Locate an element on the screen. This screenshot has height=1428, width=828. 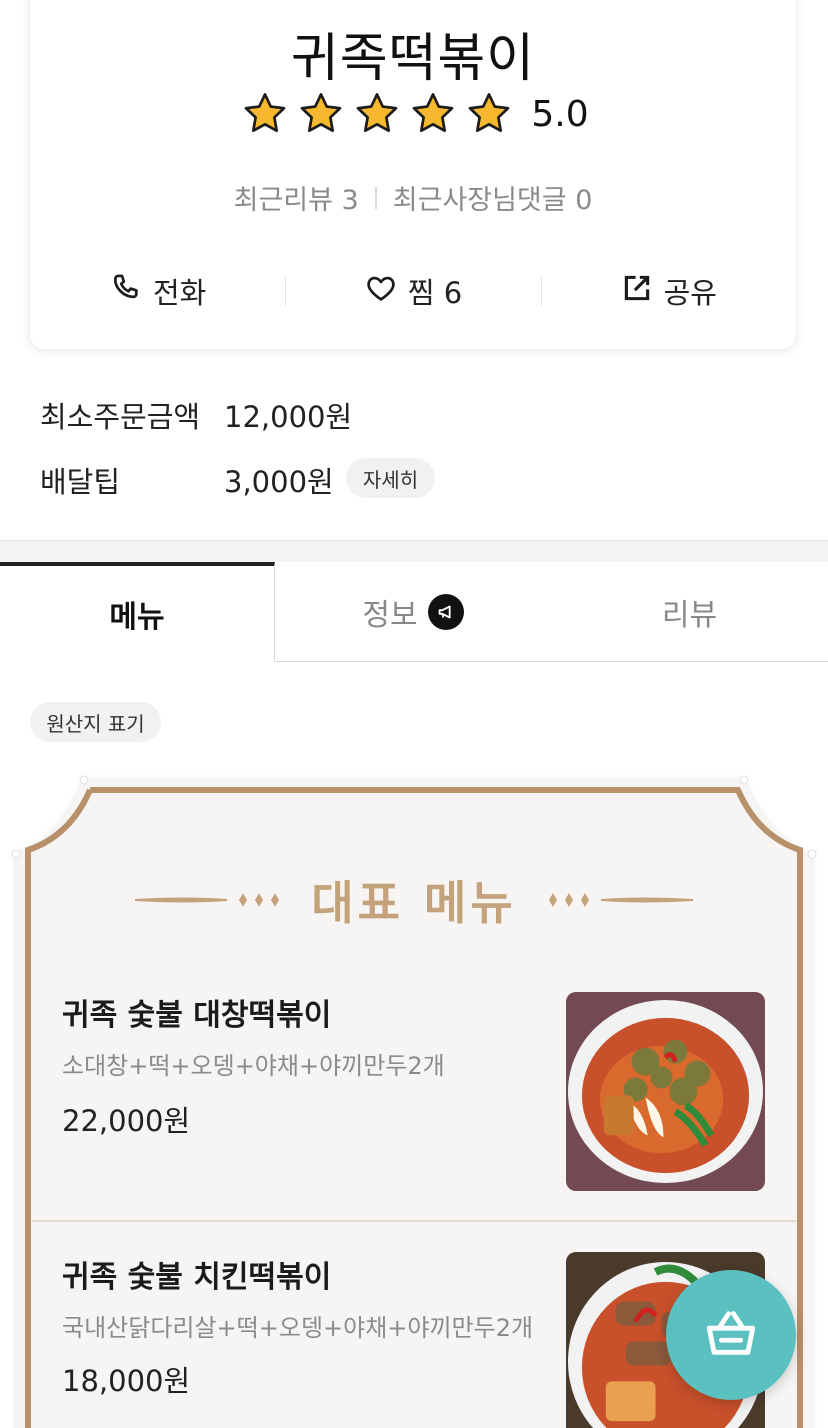
tab-info-label: 정보 is located at coordinates (390, 615).